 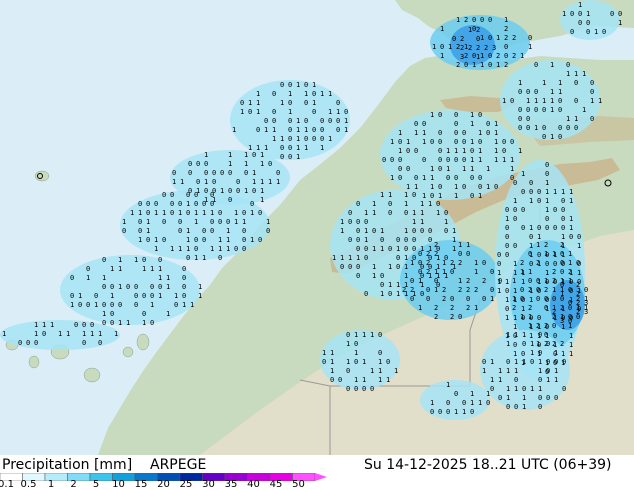 I want to click on scale-label: 45, so click(x=276, y=484).